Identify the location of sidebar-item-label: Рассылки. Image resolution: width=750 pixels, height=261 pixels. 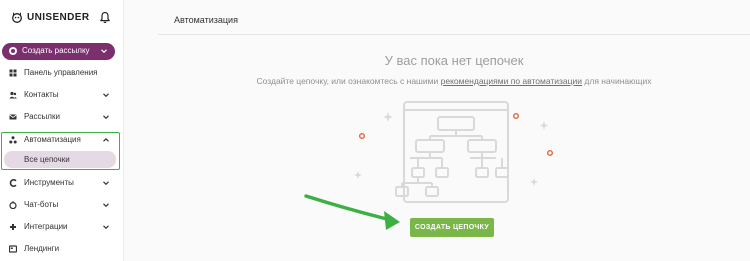
(42, 116).